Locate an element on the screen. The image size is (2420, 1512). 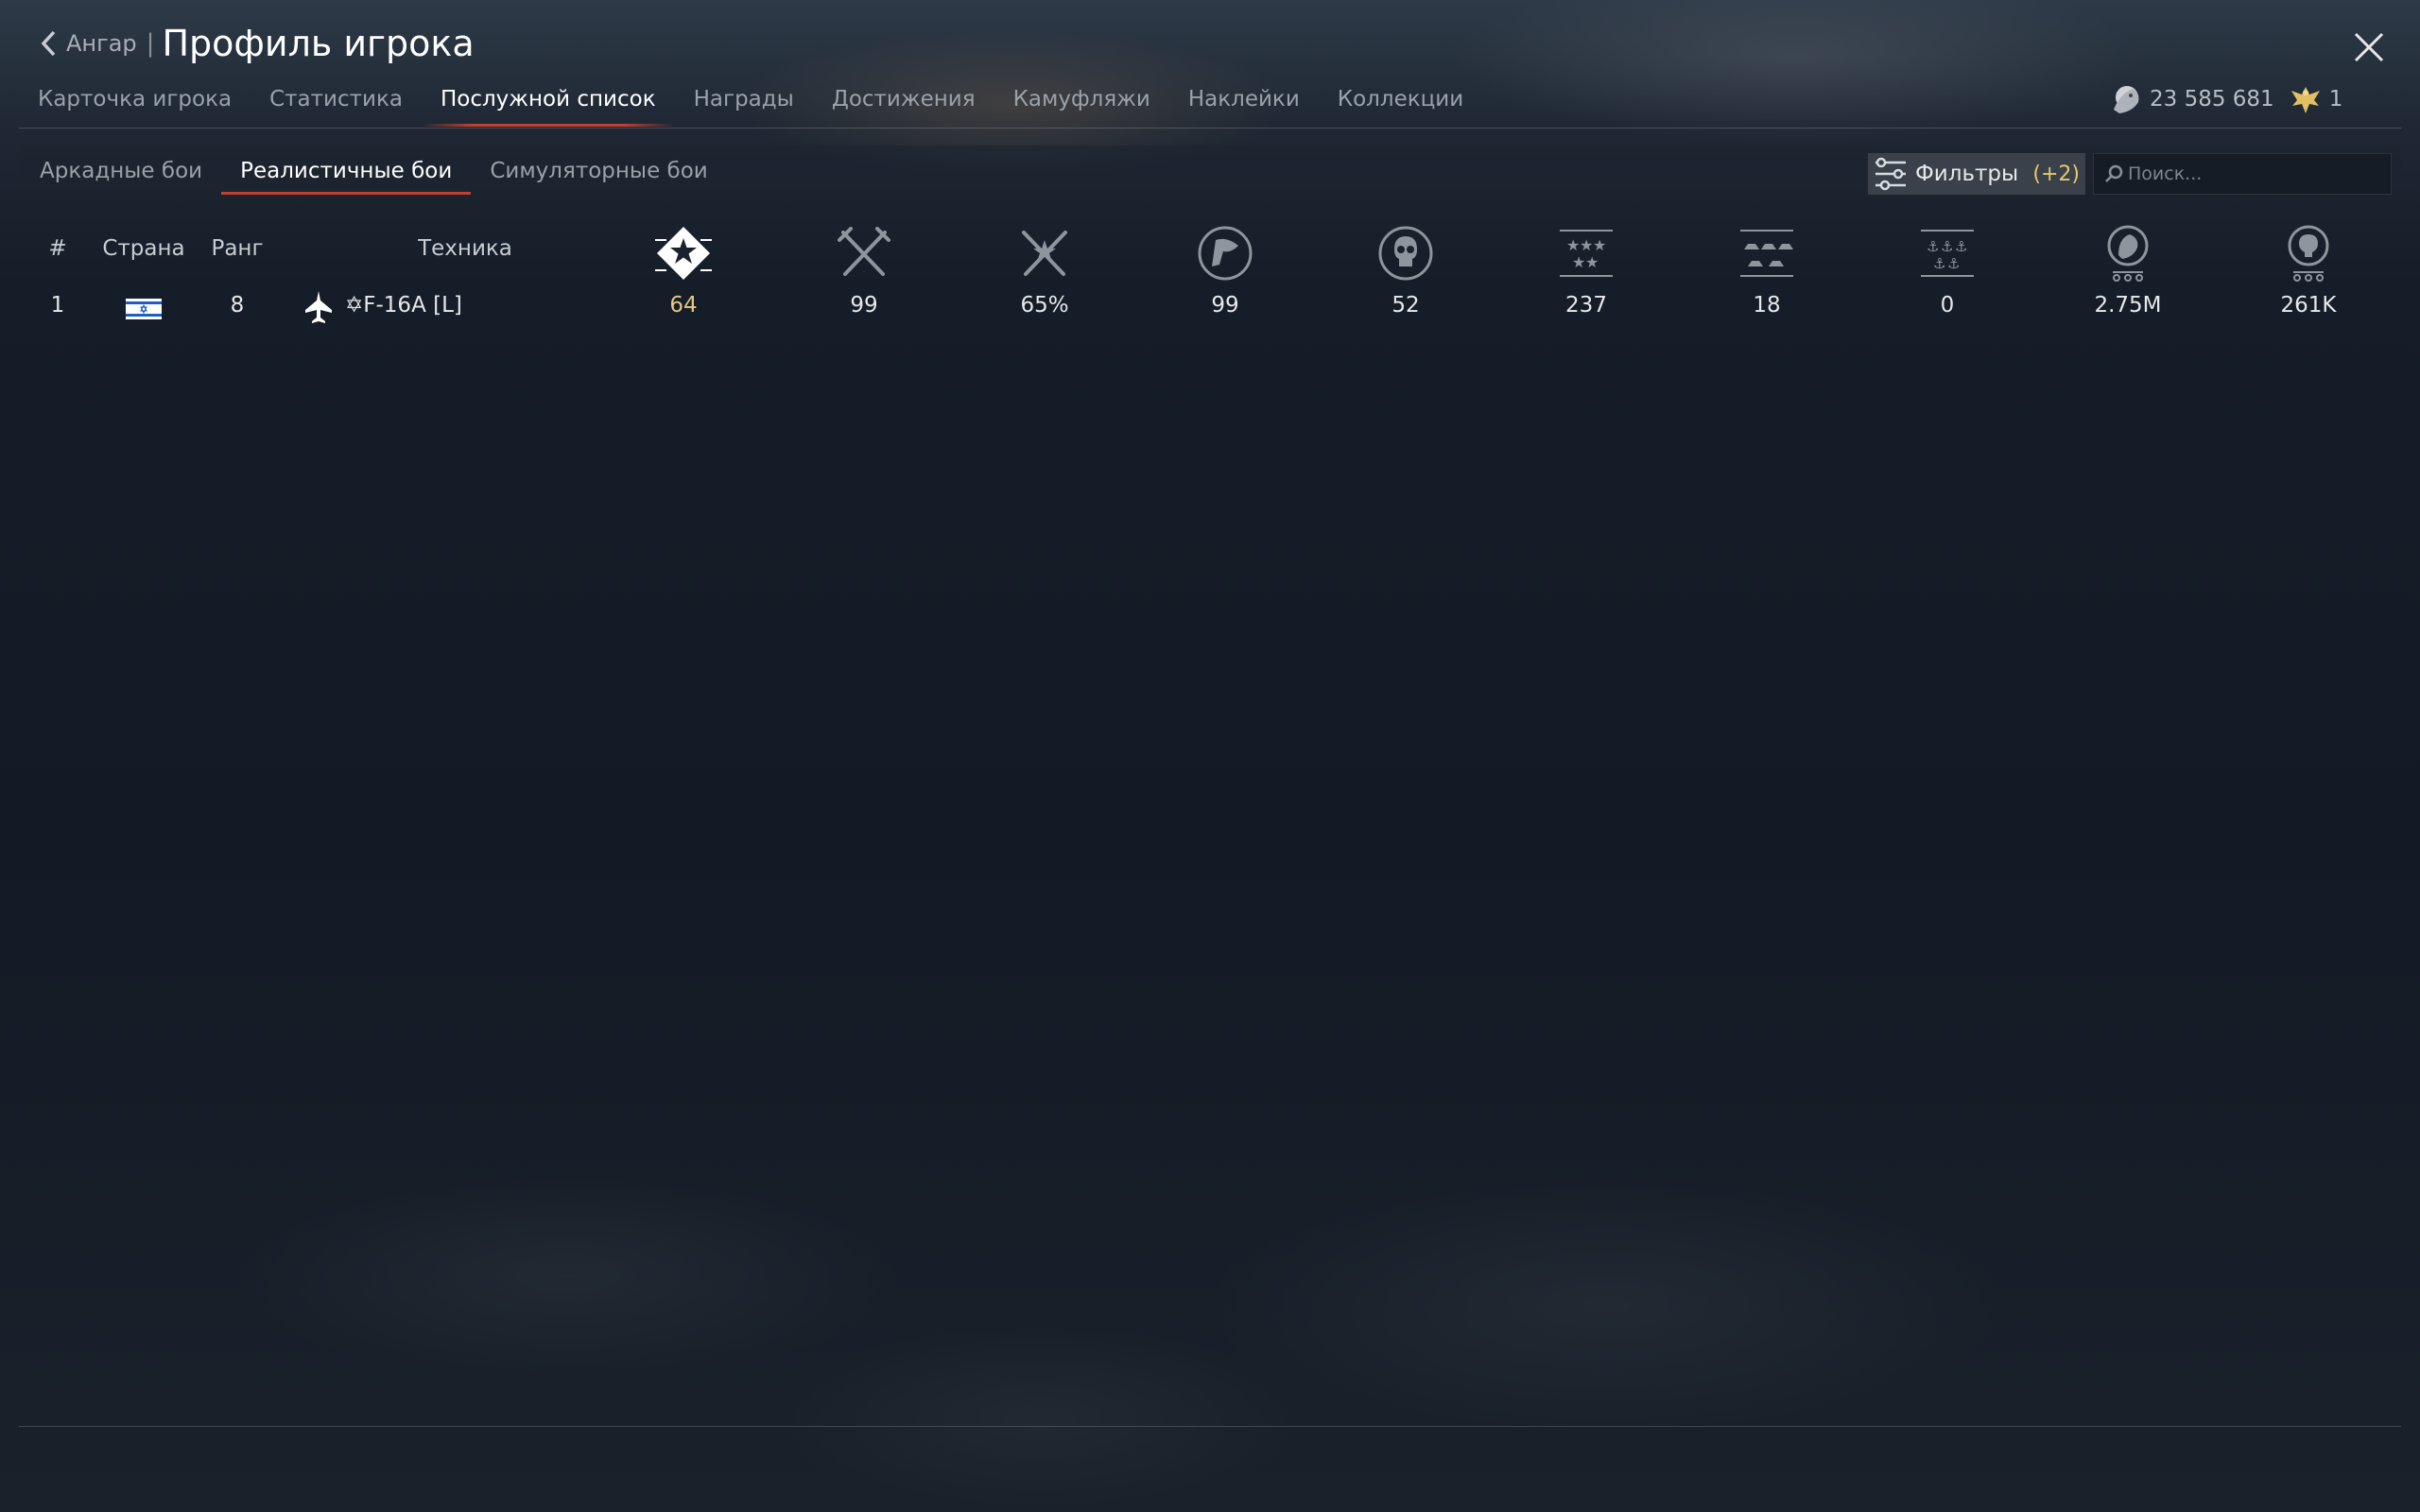
stat-air-kills: 237 is located at coordinates (1586, 305).